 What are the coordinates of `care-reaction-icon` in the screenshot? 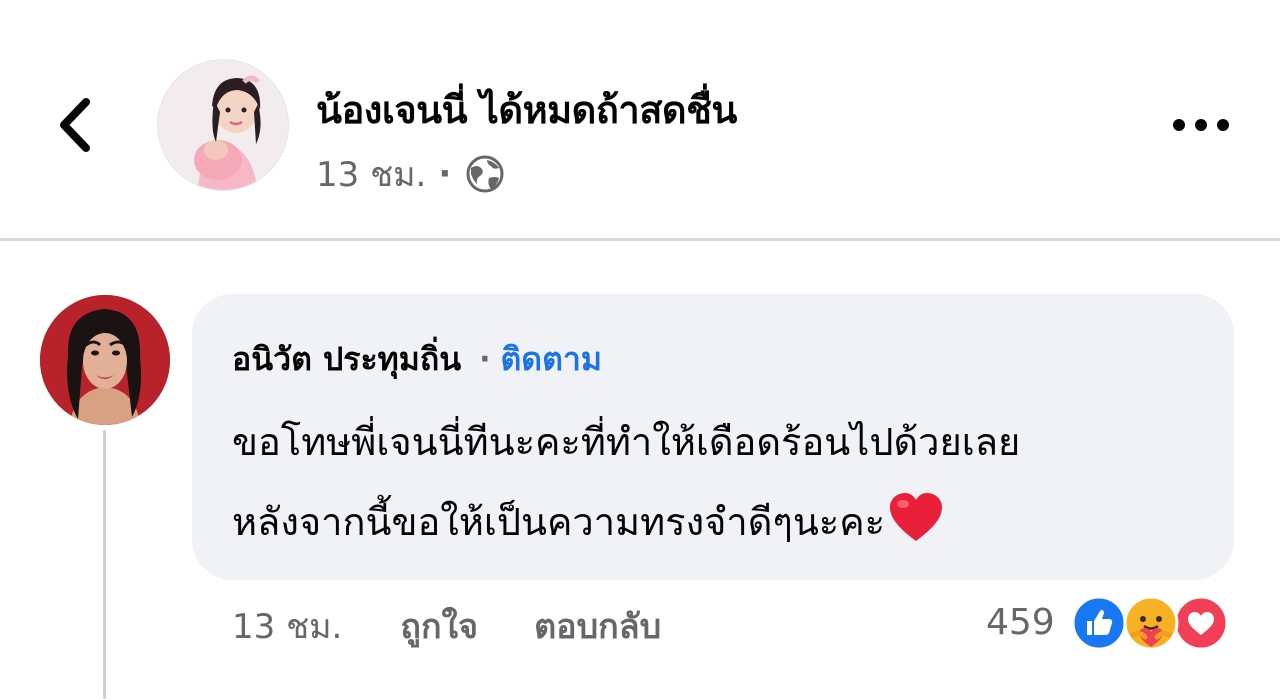 It's located at (1151, 623).